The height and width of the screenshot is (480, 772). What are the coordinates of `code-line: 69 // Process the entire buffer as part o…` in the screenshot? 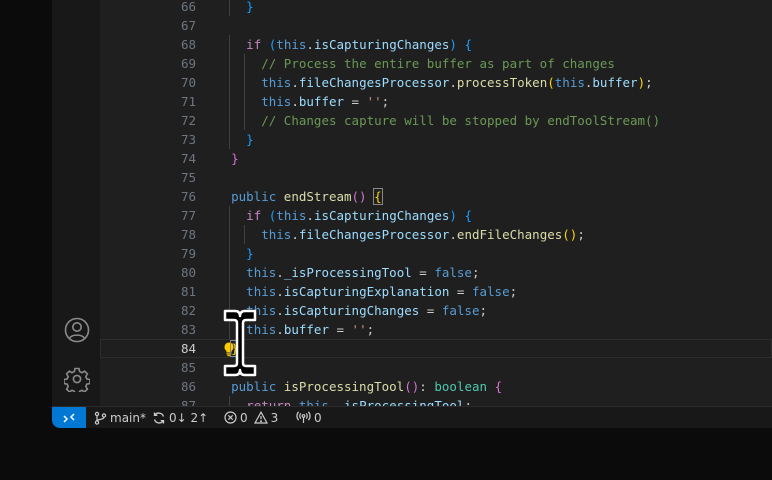 It's located at (436, 63).